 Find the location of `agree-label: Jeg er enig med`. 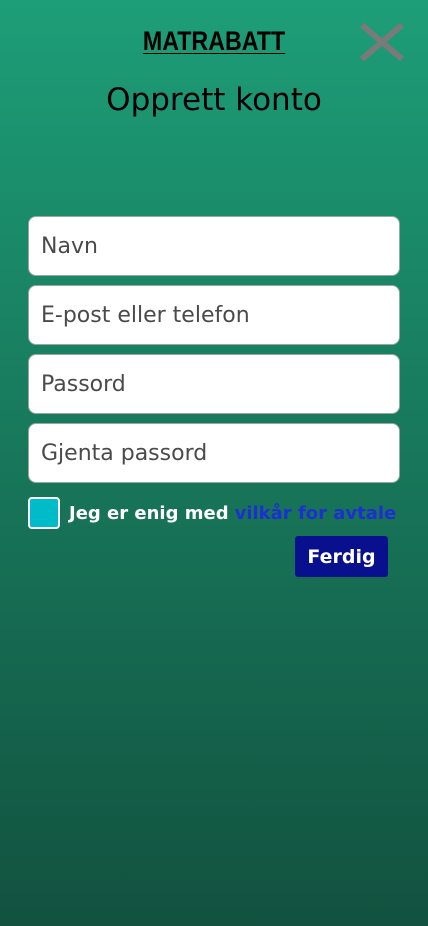

agree-label: Jeg er enig med is located at coordinates (149, 513).